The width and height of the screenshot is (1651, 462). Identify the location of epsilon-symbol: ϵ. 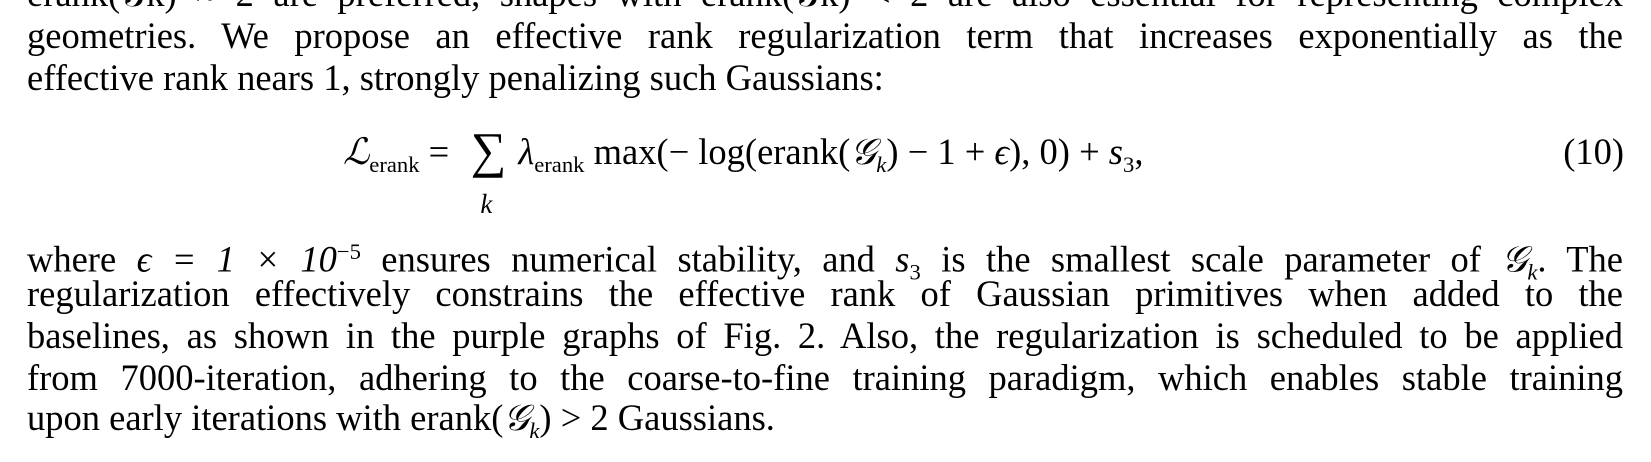
(1002, 151).